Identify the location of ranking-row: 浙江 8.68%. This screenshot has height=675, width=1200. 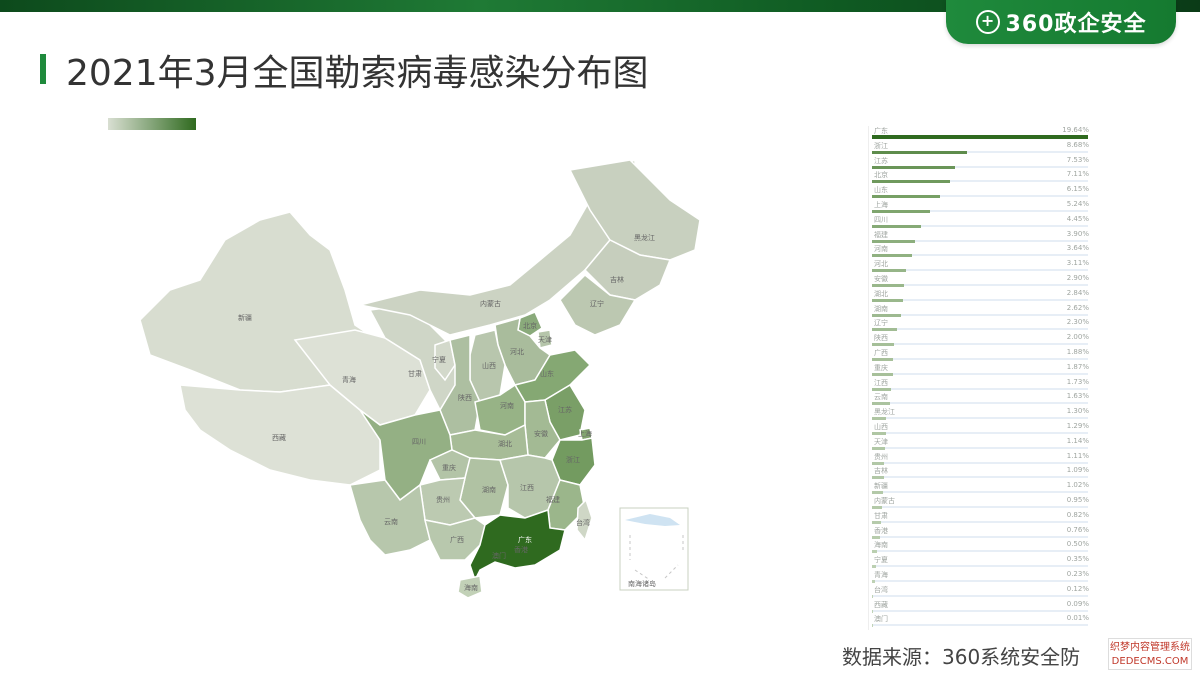
(981, 148).